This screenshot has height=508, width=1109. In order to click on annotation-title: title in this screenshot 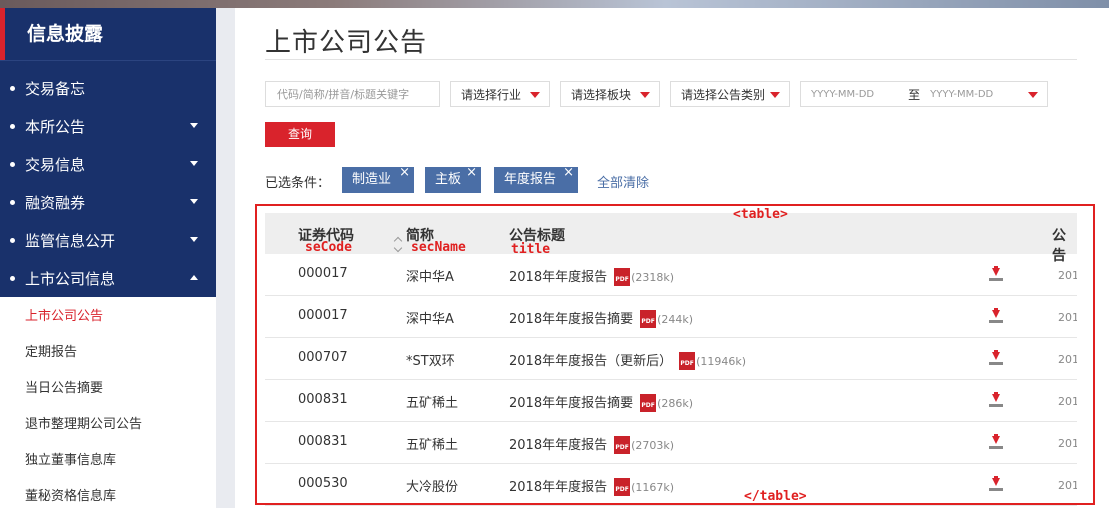, I will do `click(531, 249)`.